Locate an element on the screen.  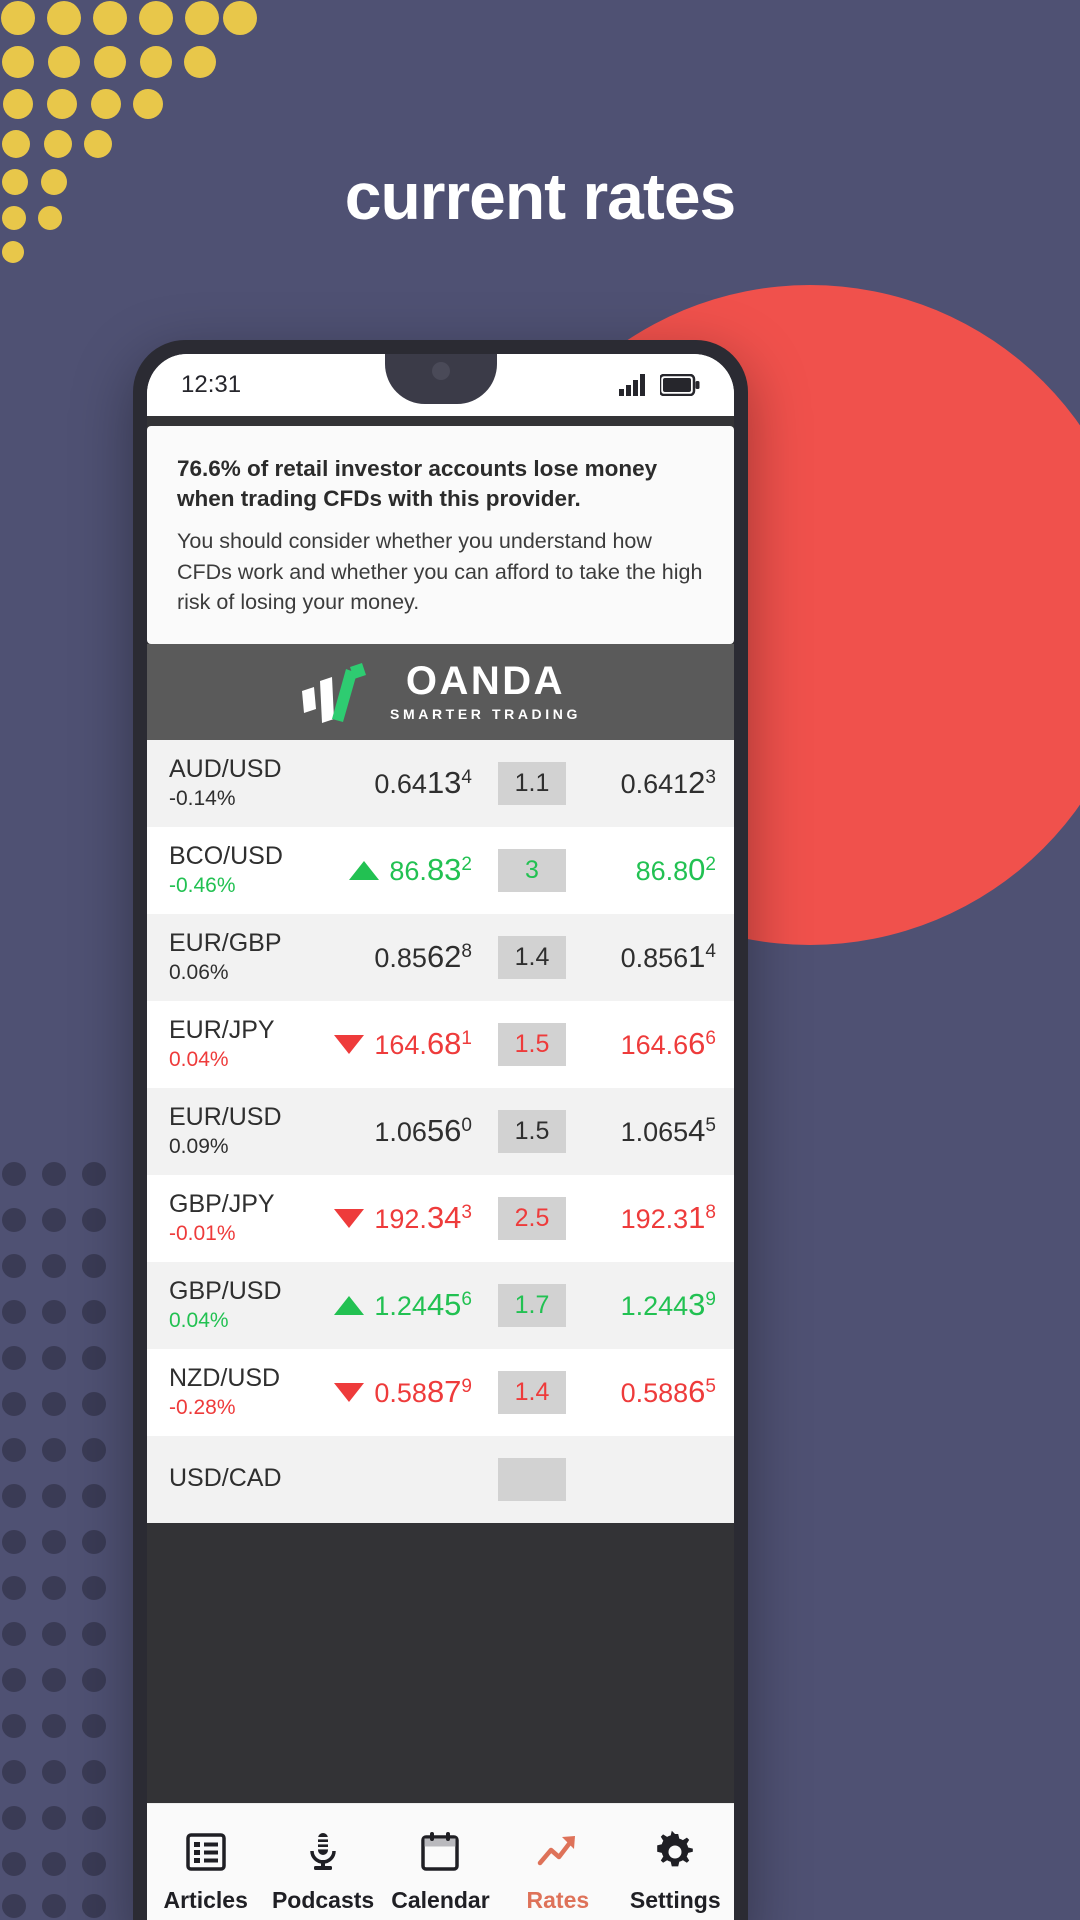
pair-cell: BCO/USD -0.46% is located at coordinates (244, 870).